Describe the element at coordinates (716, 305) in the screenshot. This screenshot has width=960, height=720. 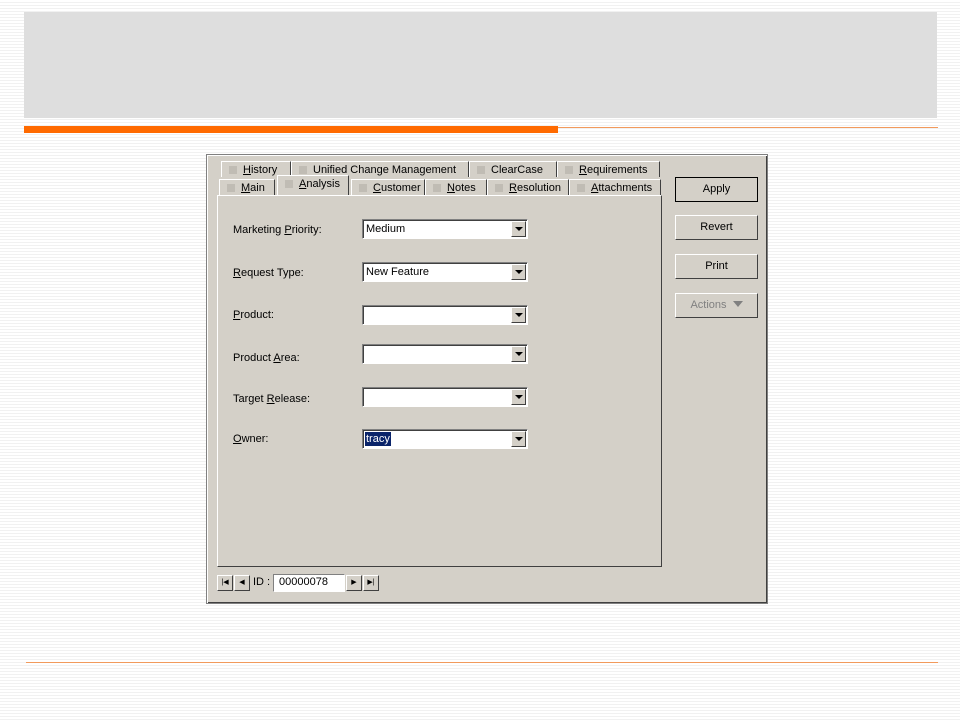
I see `actions-button: Actions` at that location.